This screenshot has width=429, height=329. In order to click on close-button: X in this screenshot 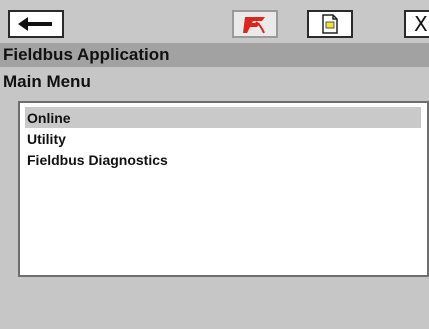, I will do `click(416, 24)`.